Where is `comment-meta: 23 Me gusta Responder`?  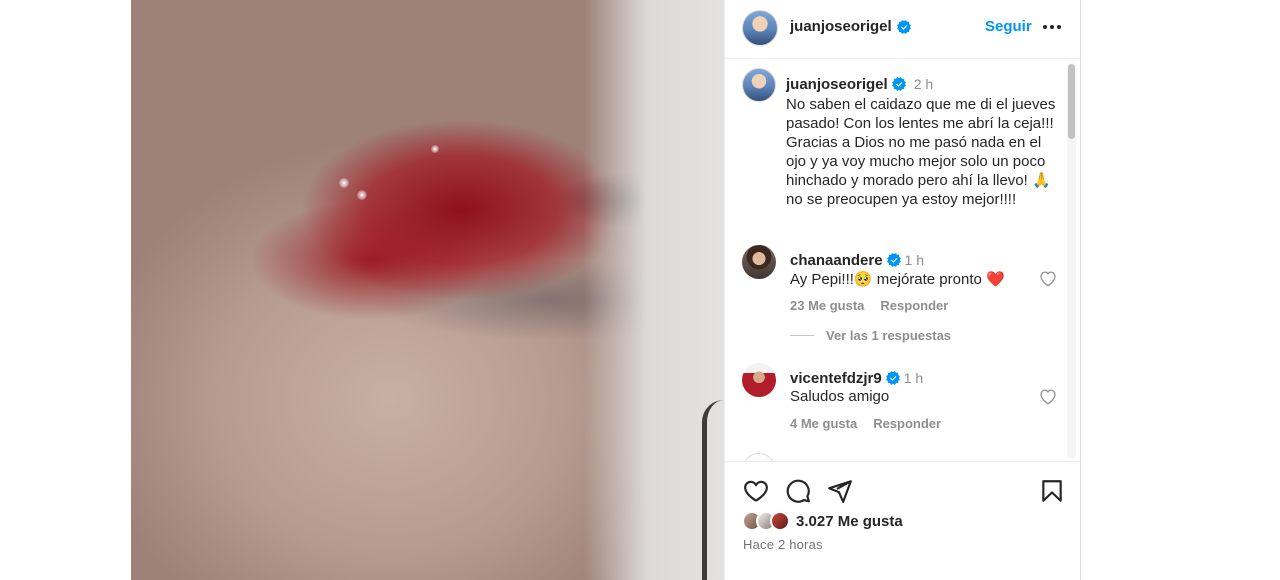 comment-meta: 23 Me gusta Responder is located at coordinates (877, 305).